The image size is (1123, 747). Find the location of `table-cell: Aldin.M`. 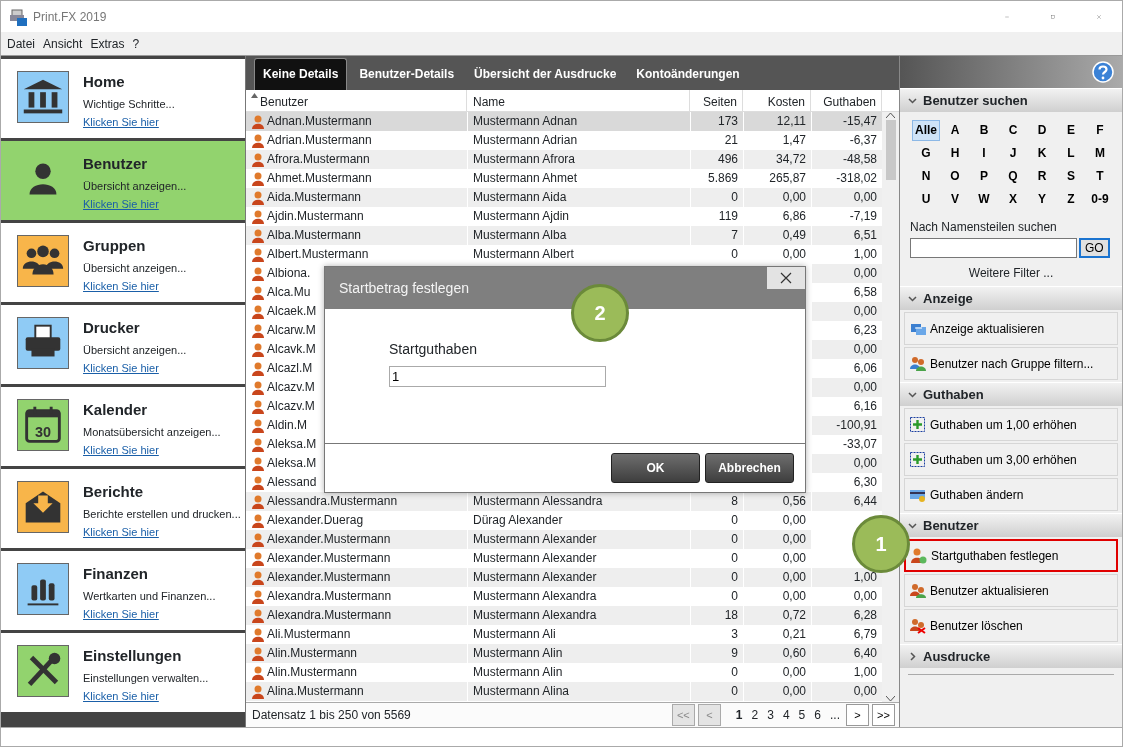

table-cell: Aldin.M is located at coordinates (287, 425).